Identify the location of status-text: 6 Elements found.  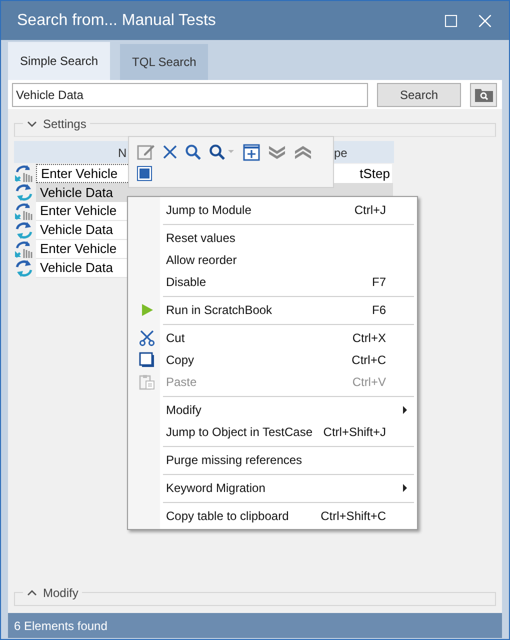
(61, 626).